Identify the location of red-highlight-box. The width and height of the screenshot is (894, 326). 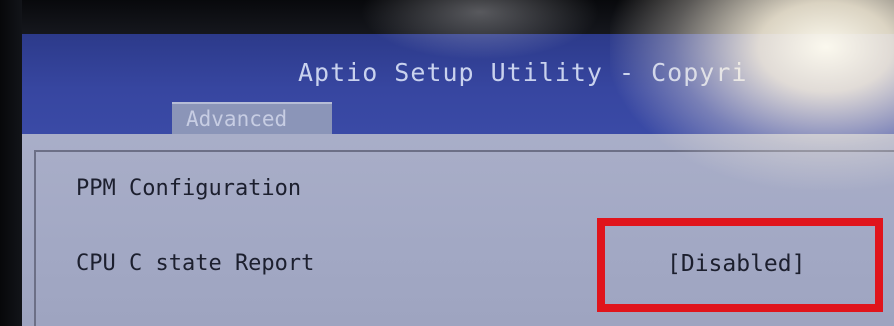
(740, 265).